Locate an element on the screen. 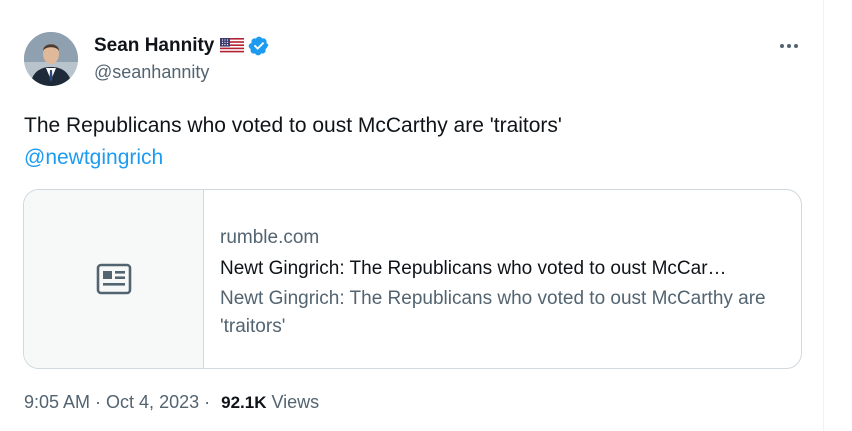 This screenshot has width=852, height=431. tweet-time: 9:05 AM is located at coordinates (57, 402).